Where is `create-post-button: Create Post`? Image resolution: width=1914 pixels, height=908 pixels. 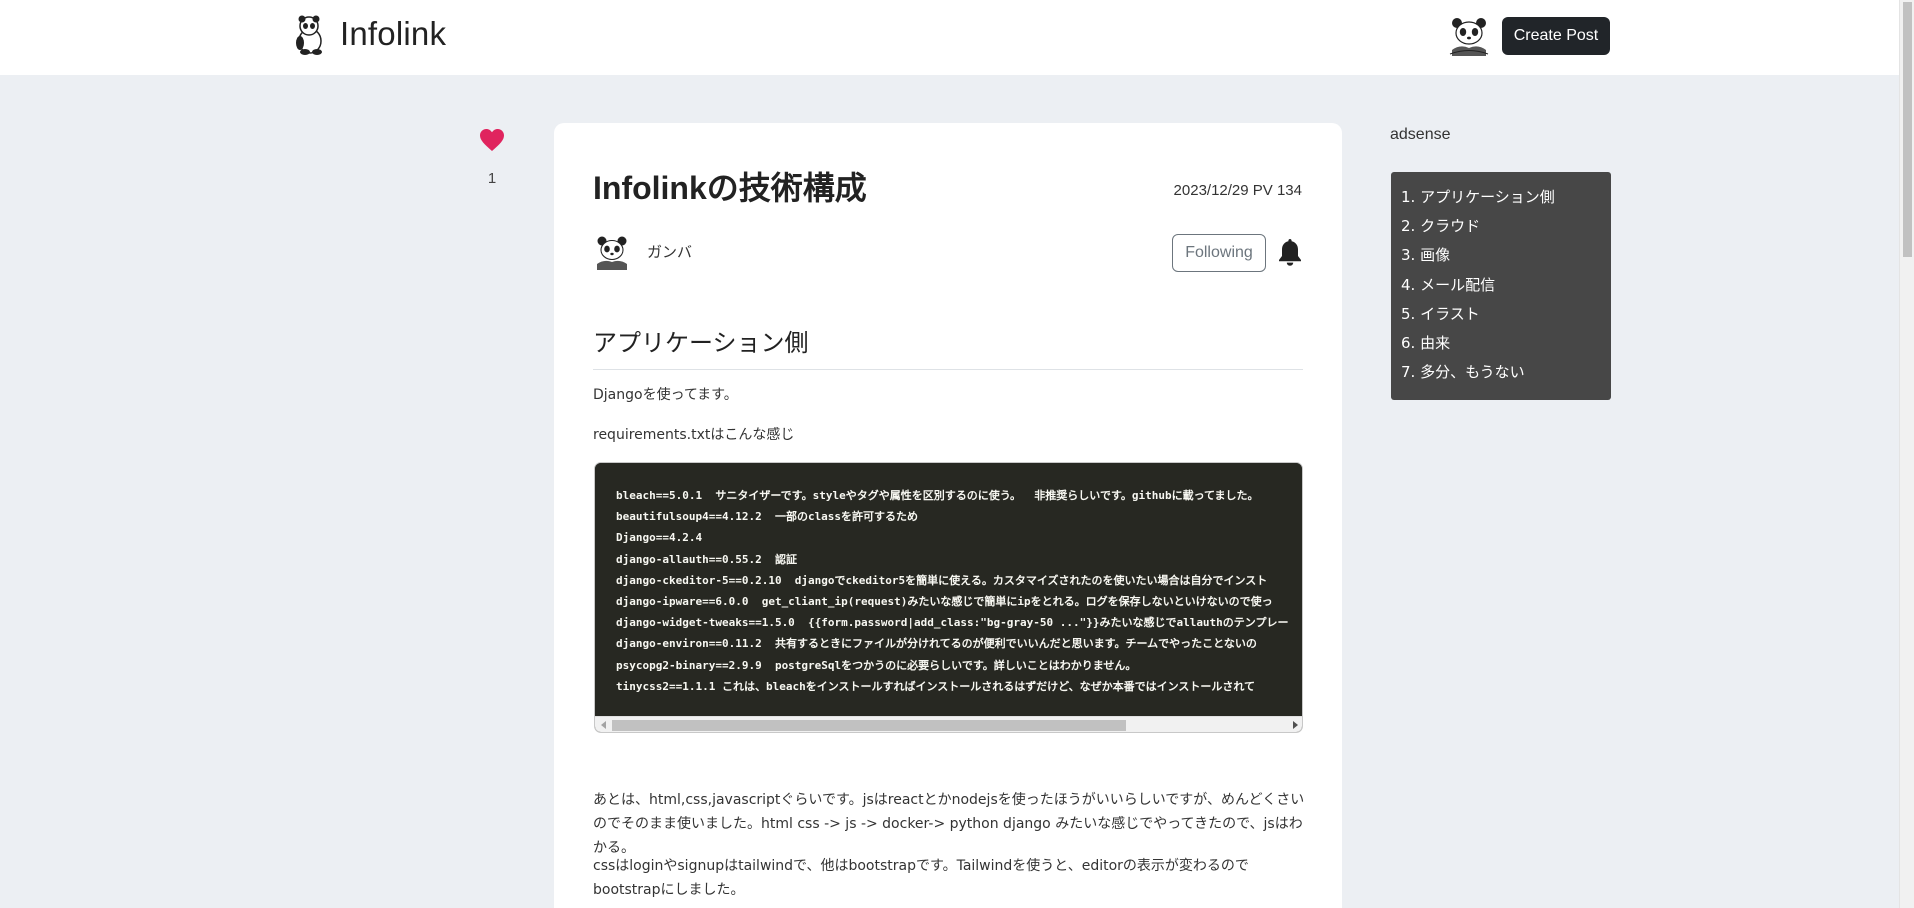
create-post-button: Create Post is located at coordinates (1556, 36).